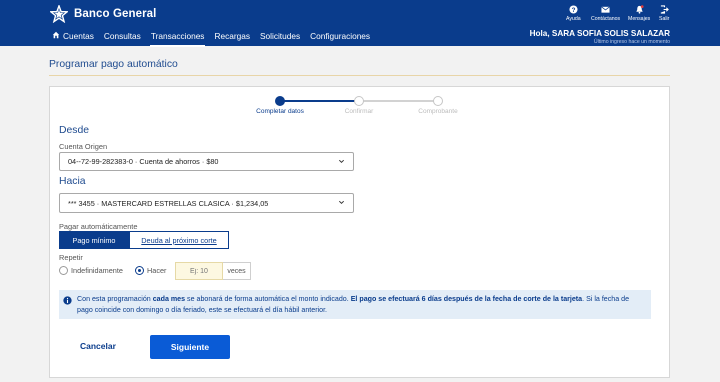 The width and height of the screenshot is (720, 382). Describe the element at coordinates (606, 19) in the screenshot. I see `contact-label: Contáctanos` at that location.